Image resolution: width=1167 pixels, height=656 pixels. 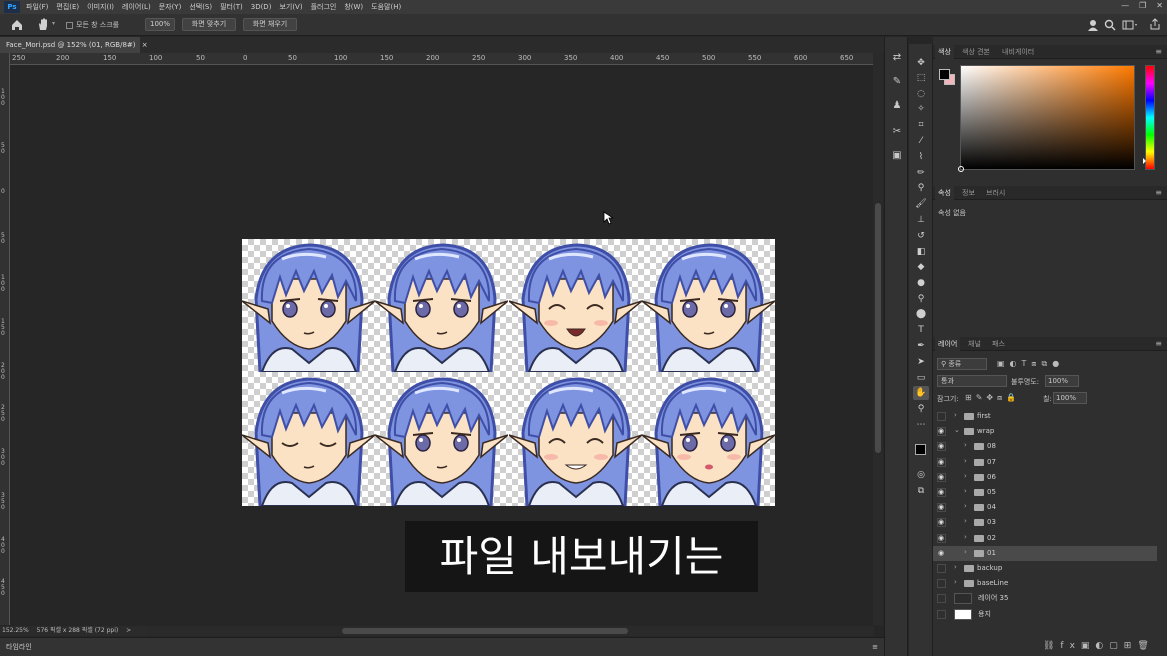 What do you see at coordinates (921, 78) in the screenshot?
I see `marquee-tool-icon: ⬚` at bounding box center [921, 78].